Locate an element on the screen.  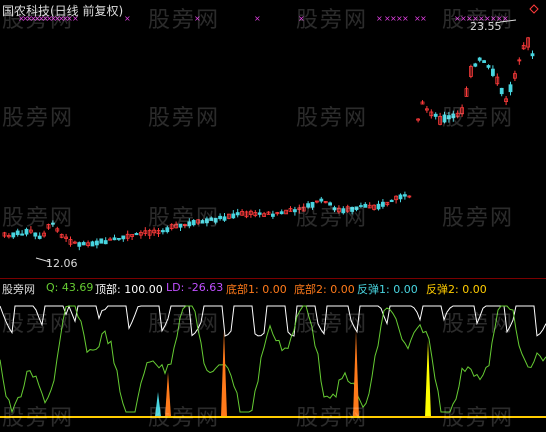
indicator-rebound1: 反弹1: 0.00 is located at coordinates (387, 289).